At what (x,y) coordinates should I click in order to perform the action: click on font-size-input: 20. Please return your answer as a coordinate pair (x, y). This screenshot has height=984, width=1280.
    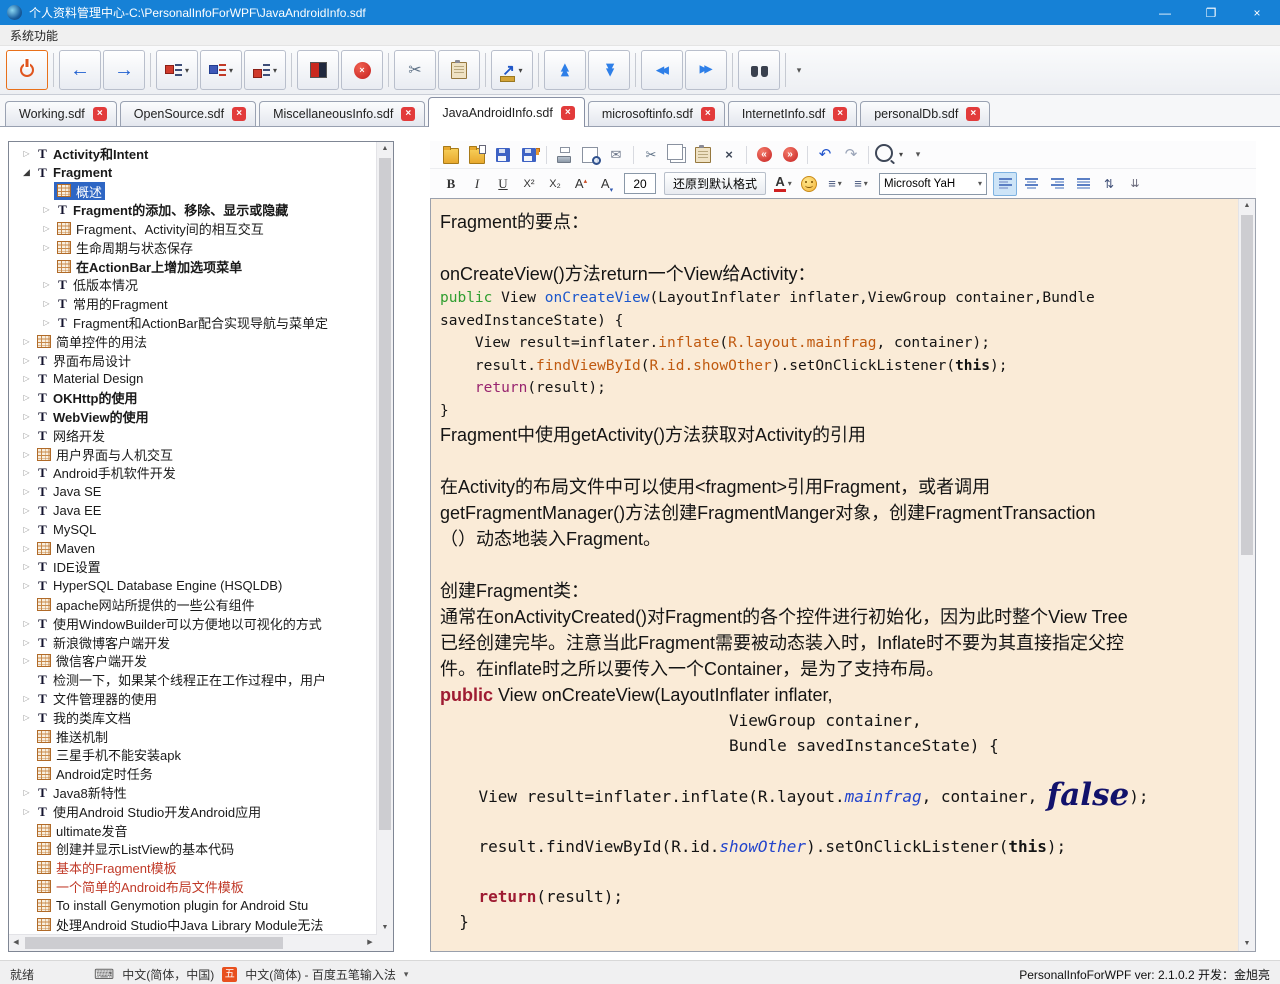
    Looking at the image, I should click on (640, 183).